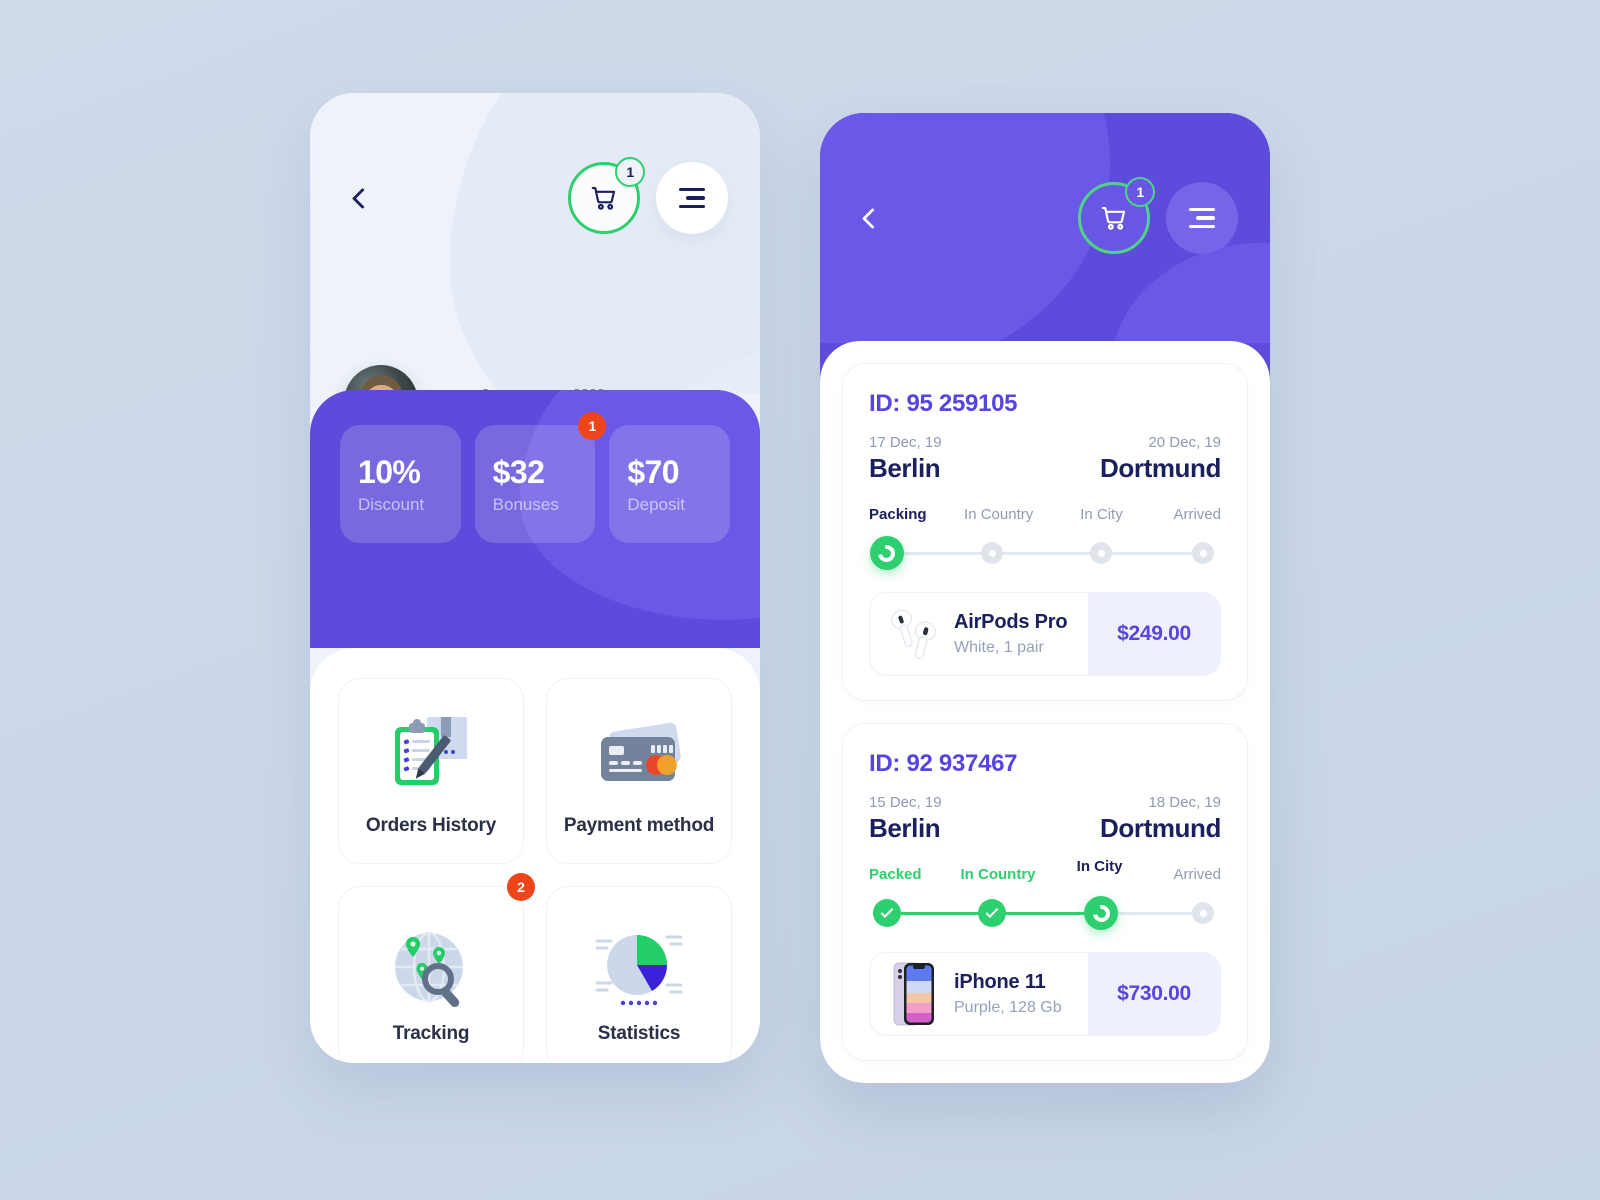 The width and height of the screenshot is (1600, 1200). Describe the element at coordinates (639, 825) in the screenshot. I see `tile-label: Payment method` at that location.